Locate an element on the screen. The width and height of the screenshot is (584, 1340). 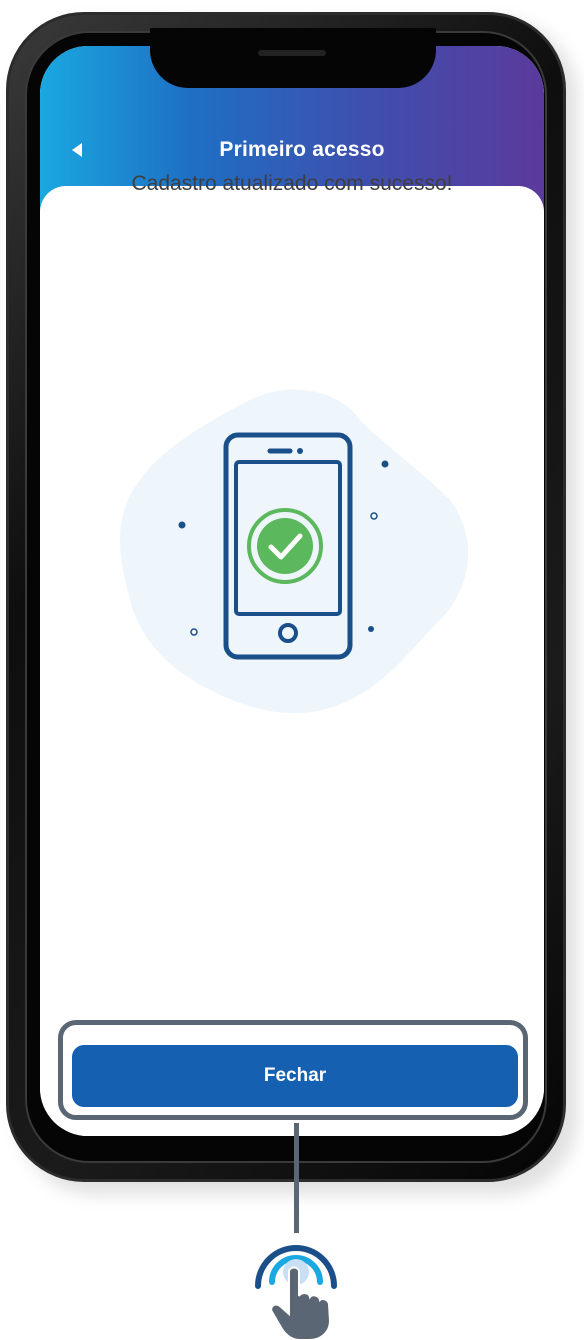
illustration-phone-camera is located at coordinates (300, 451).